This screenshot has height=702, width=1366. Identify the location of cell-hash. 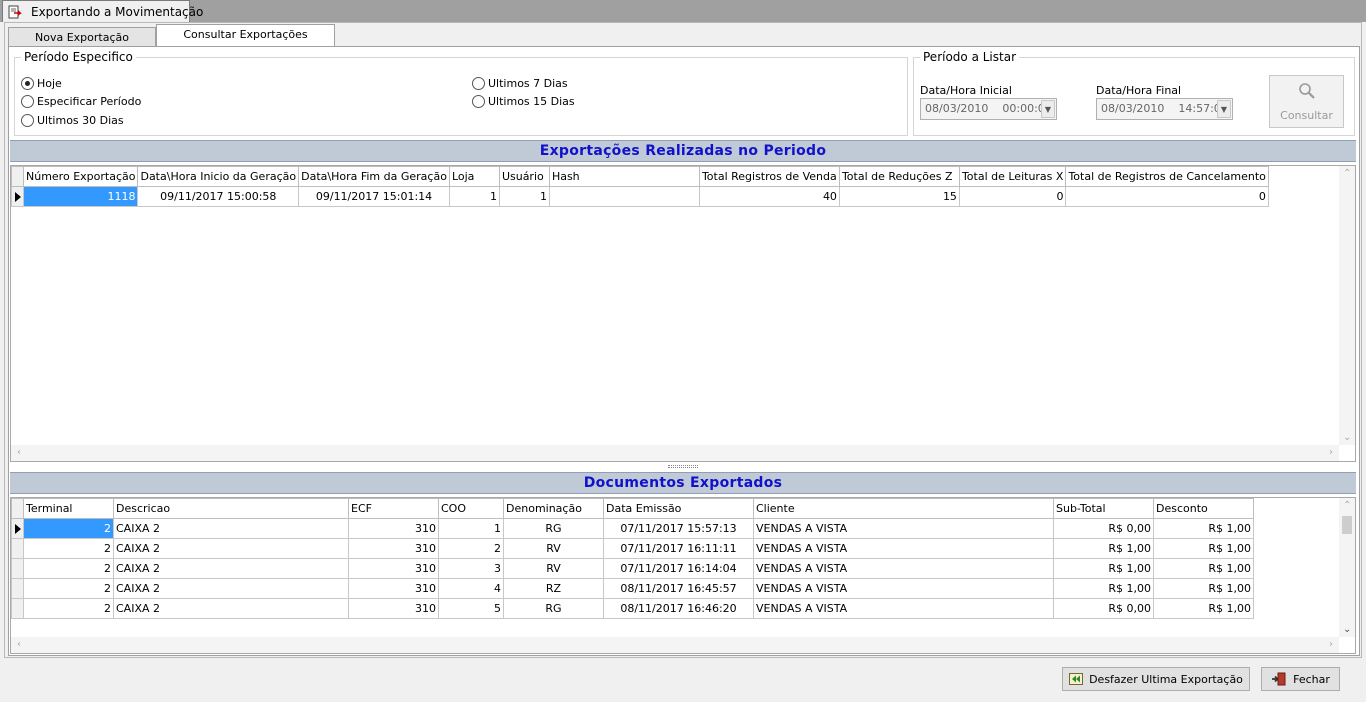
(624, 196).